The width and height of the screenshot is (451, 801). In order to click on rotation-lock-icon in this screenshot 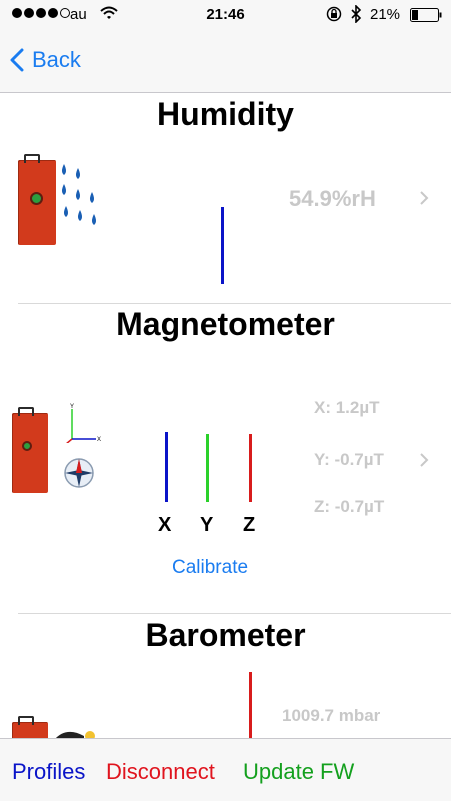, I will do `click(334, 14)`.